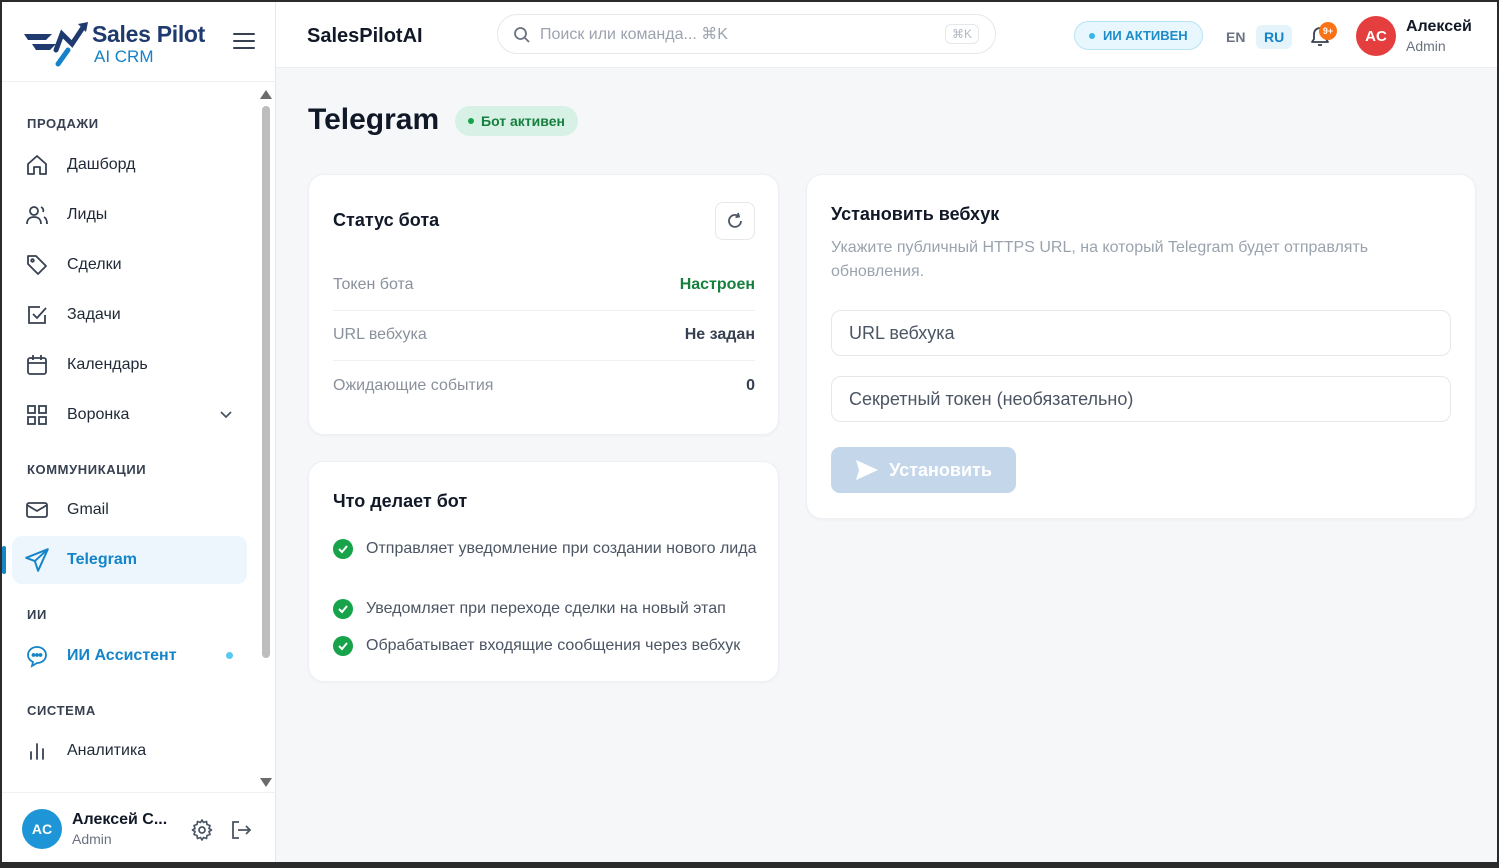 This screenshot has height=868, width=1499. What do you see at coordinates (129, 751) in the screenshot?
I see `sidebar-item-analytics: Аналитика` at bounding box center [129, 751].